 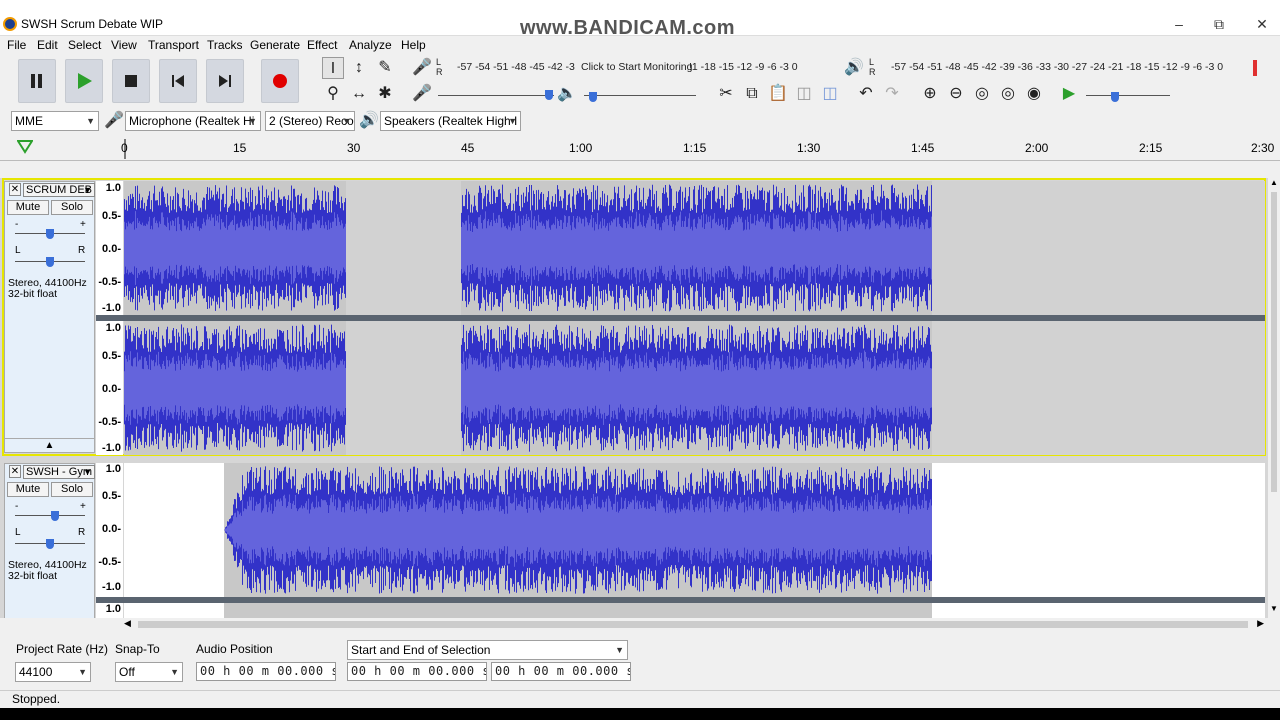 I want to click on undo-icon: ↶, so click(x=866, y=94).